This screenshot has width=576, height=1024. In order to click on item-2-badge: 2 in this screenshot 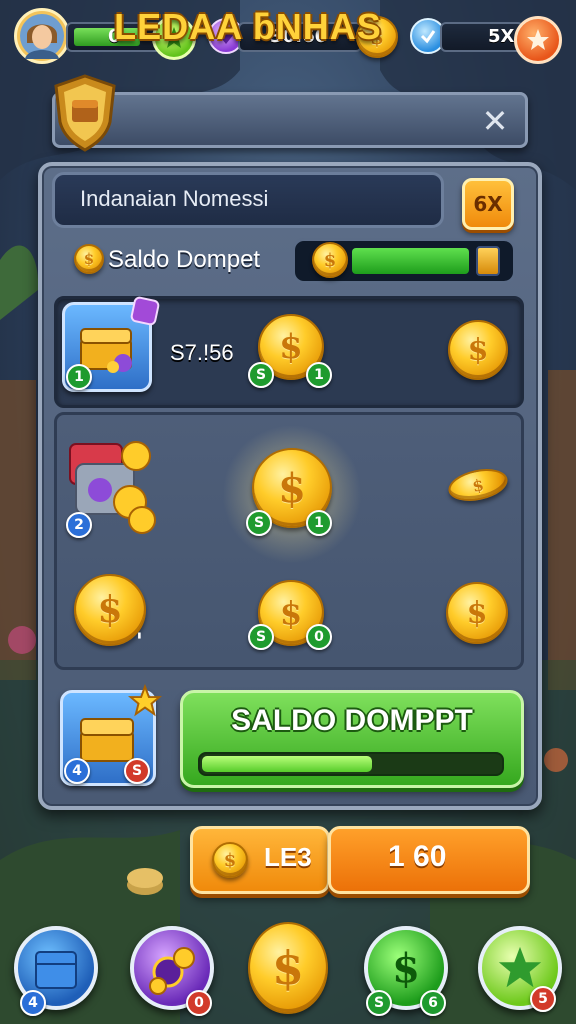, I will do `click(79, 525)`.